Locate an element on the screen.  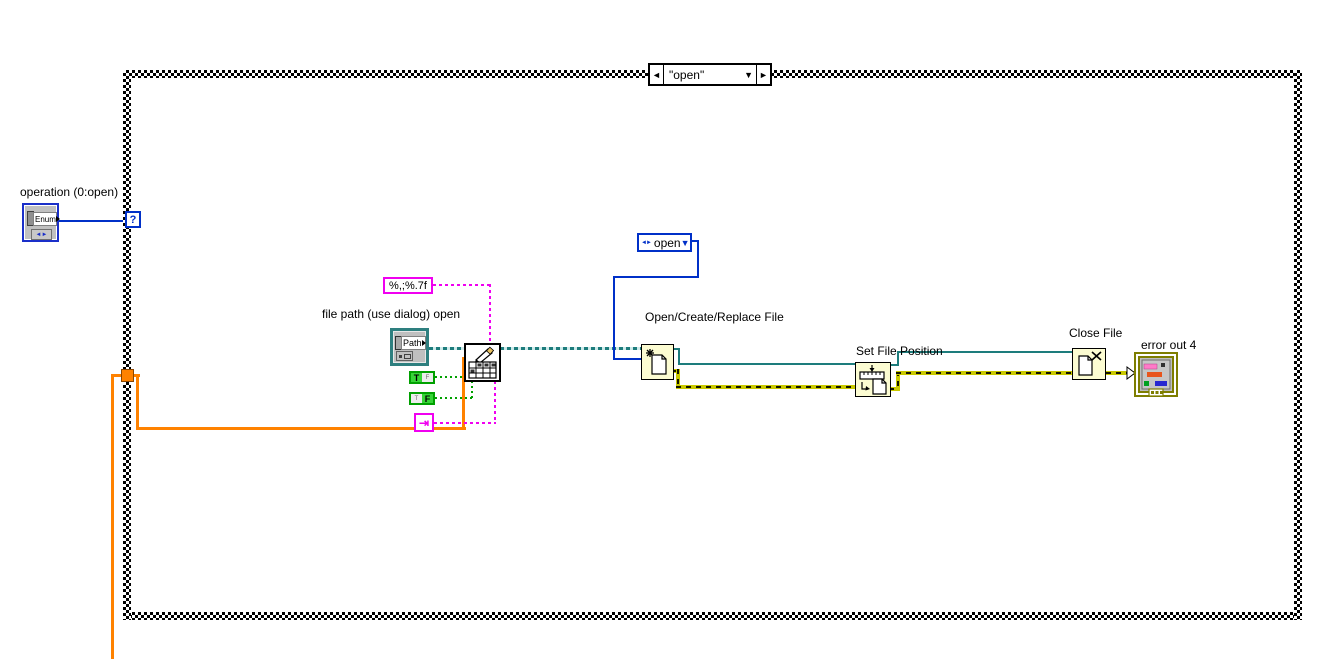
error-cluster-icon is located at coordinates (1156, 374).